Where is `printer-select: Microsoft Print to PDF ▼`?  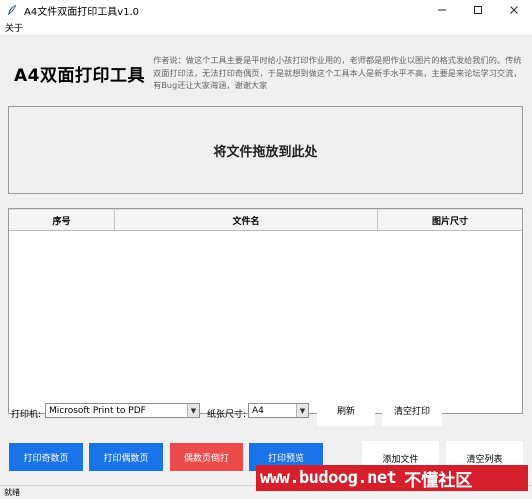
printer-select: Microsoft Print to PDF ▼ is located at coordinates (122, 410).